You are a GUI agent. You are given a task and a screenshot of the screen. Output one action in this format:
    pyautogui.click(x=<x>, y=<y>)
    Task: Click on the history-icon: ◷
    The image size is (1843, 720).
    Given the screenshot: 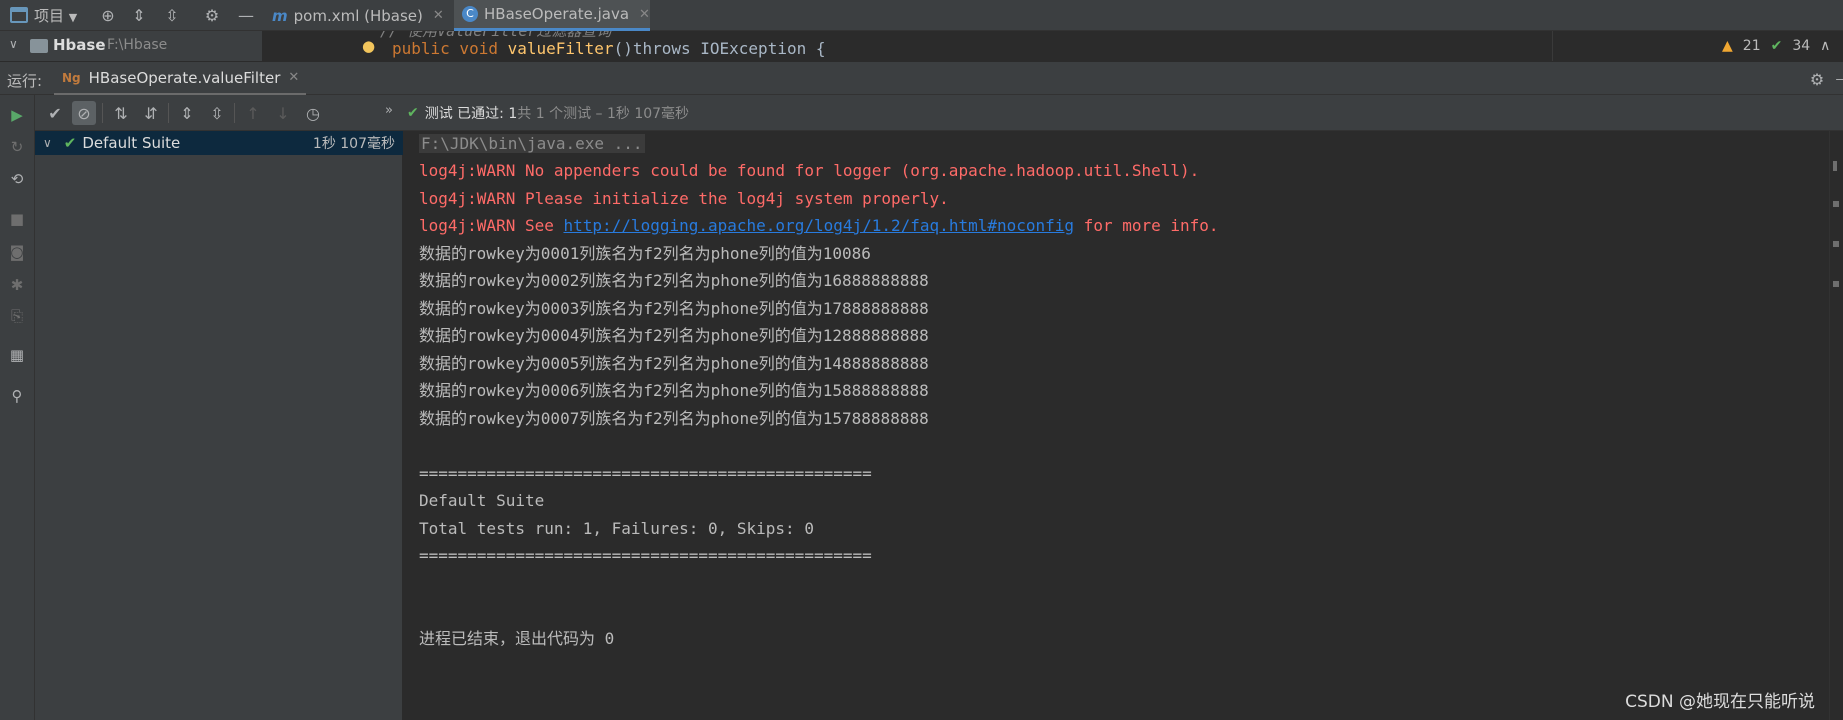 What is the action you would take?
    pyautogui.click(x=313, y=113)
    